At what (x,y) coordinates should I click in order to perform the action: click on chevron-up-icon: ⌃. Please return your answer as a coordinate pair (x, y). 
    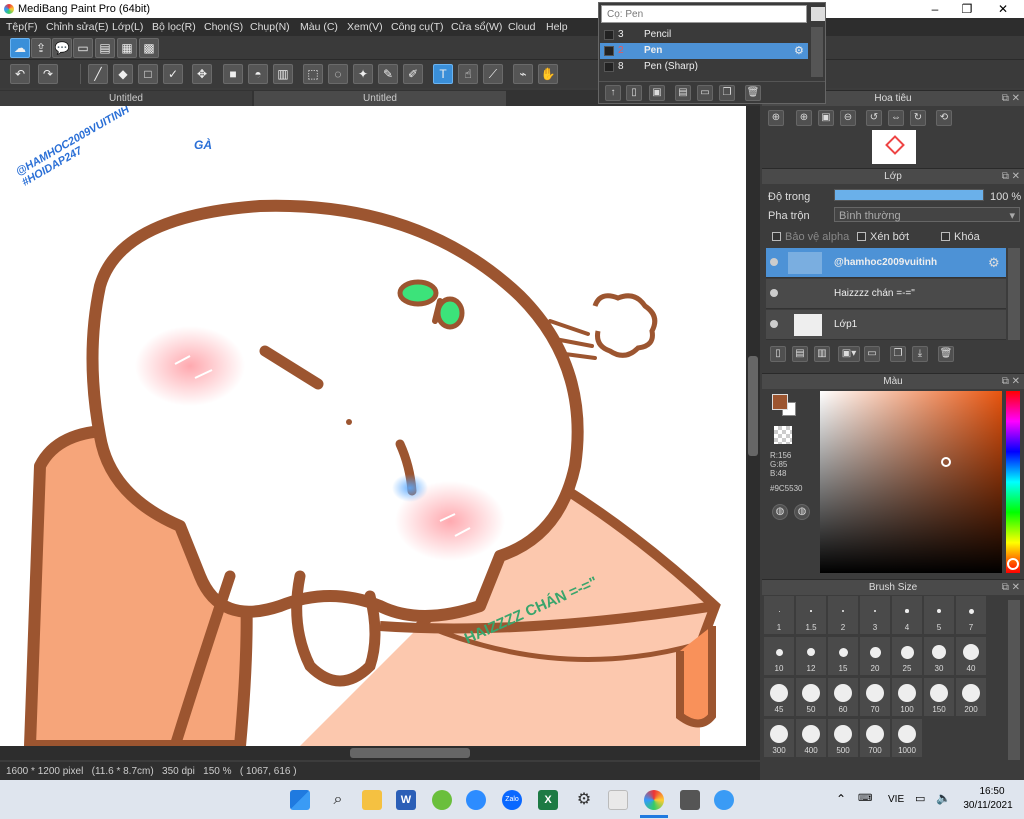
    Looking at the image, I should click on (841, 799).